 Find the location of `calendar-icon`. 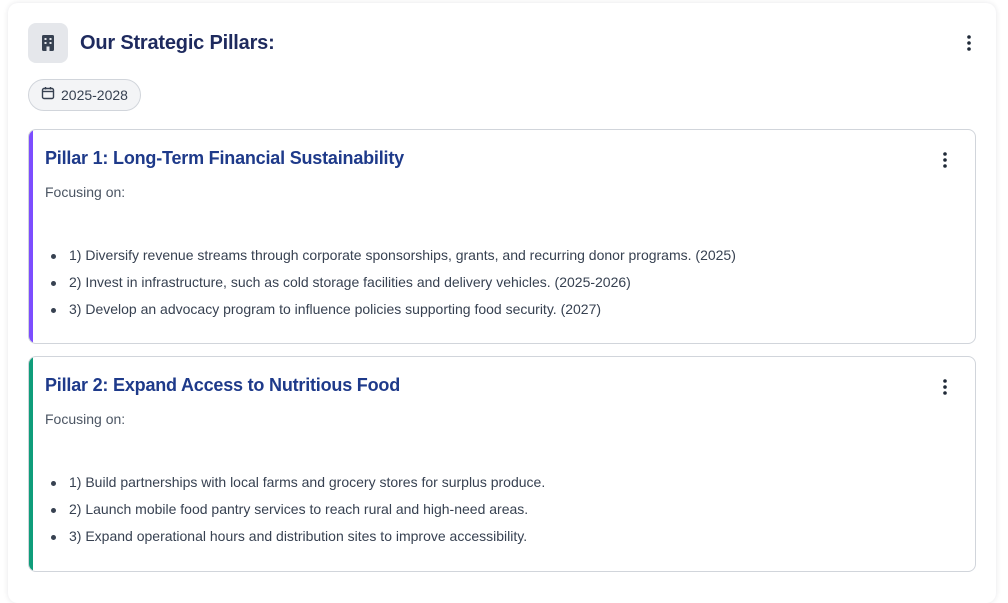

calendar-icon is located at coordinates (48, 95).